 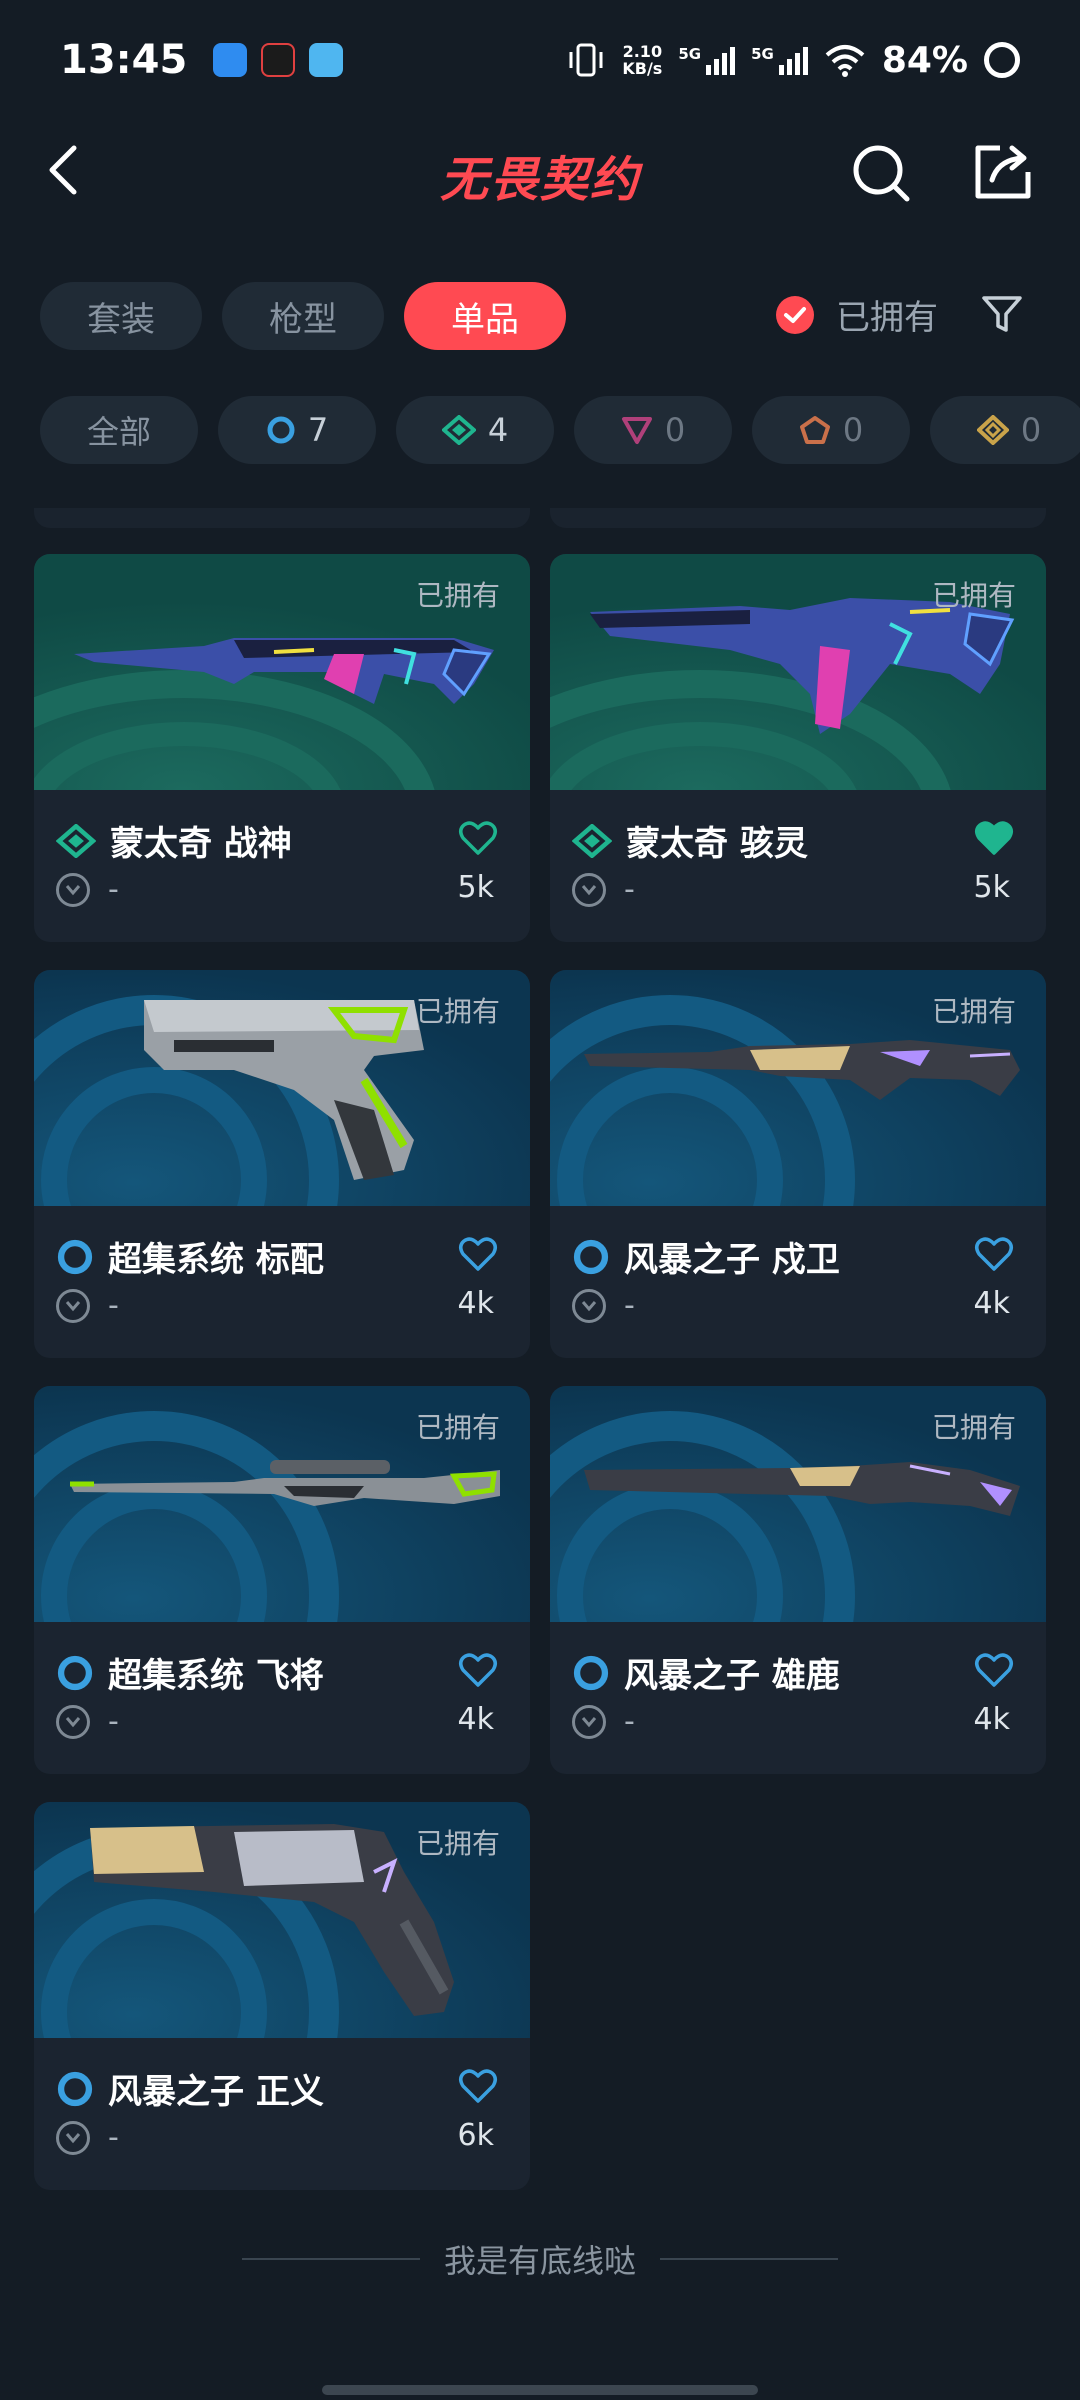 What do you see at coordinates (653, 430) in the screenshot?
I see `chip-premium-tier: 0` at bounding box center [653, 430].